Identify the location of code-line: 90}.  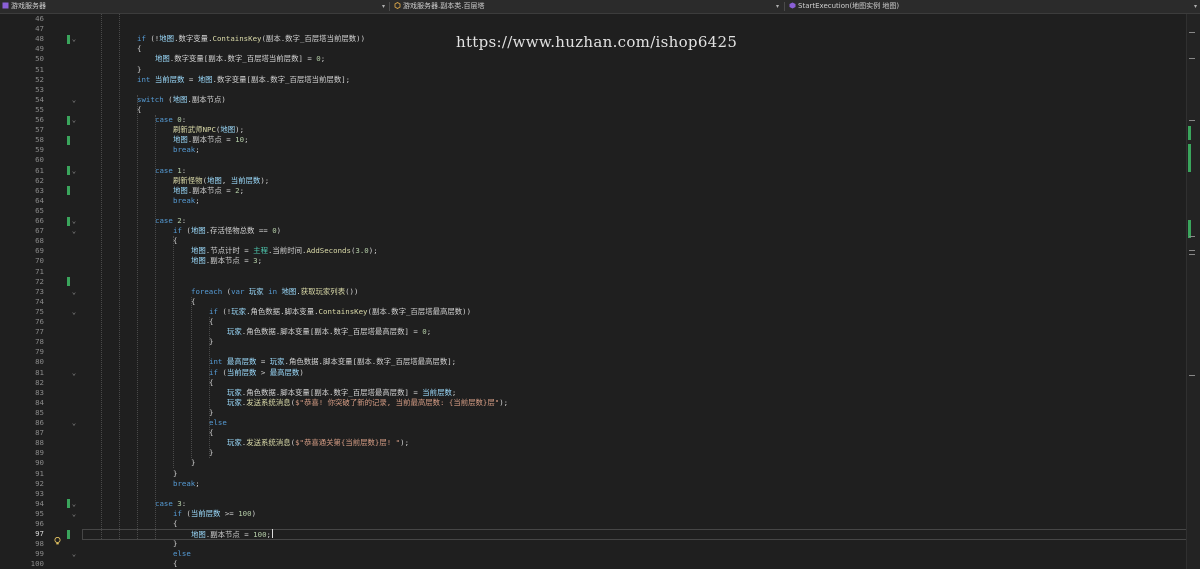
(600, 463).